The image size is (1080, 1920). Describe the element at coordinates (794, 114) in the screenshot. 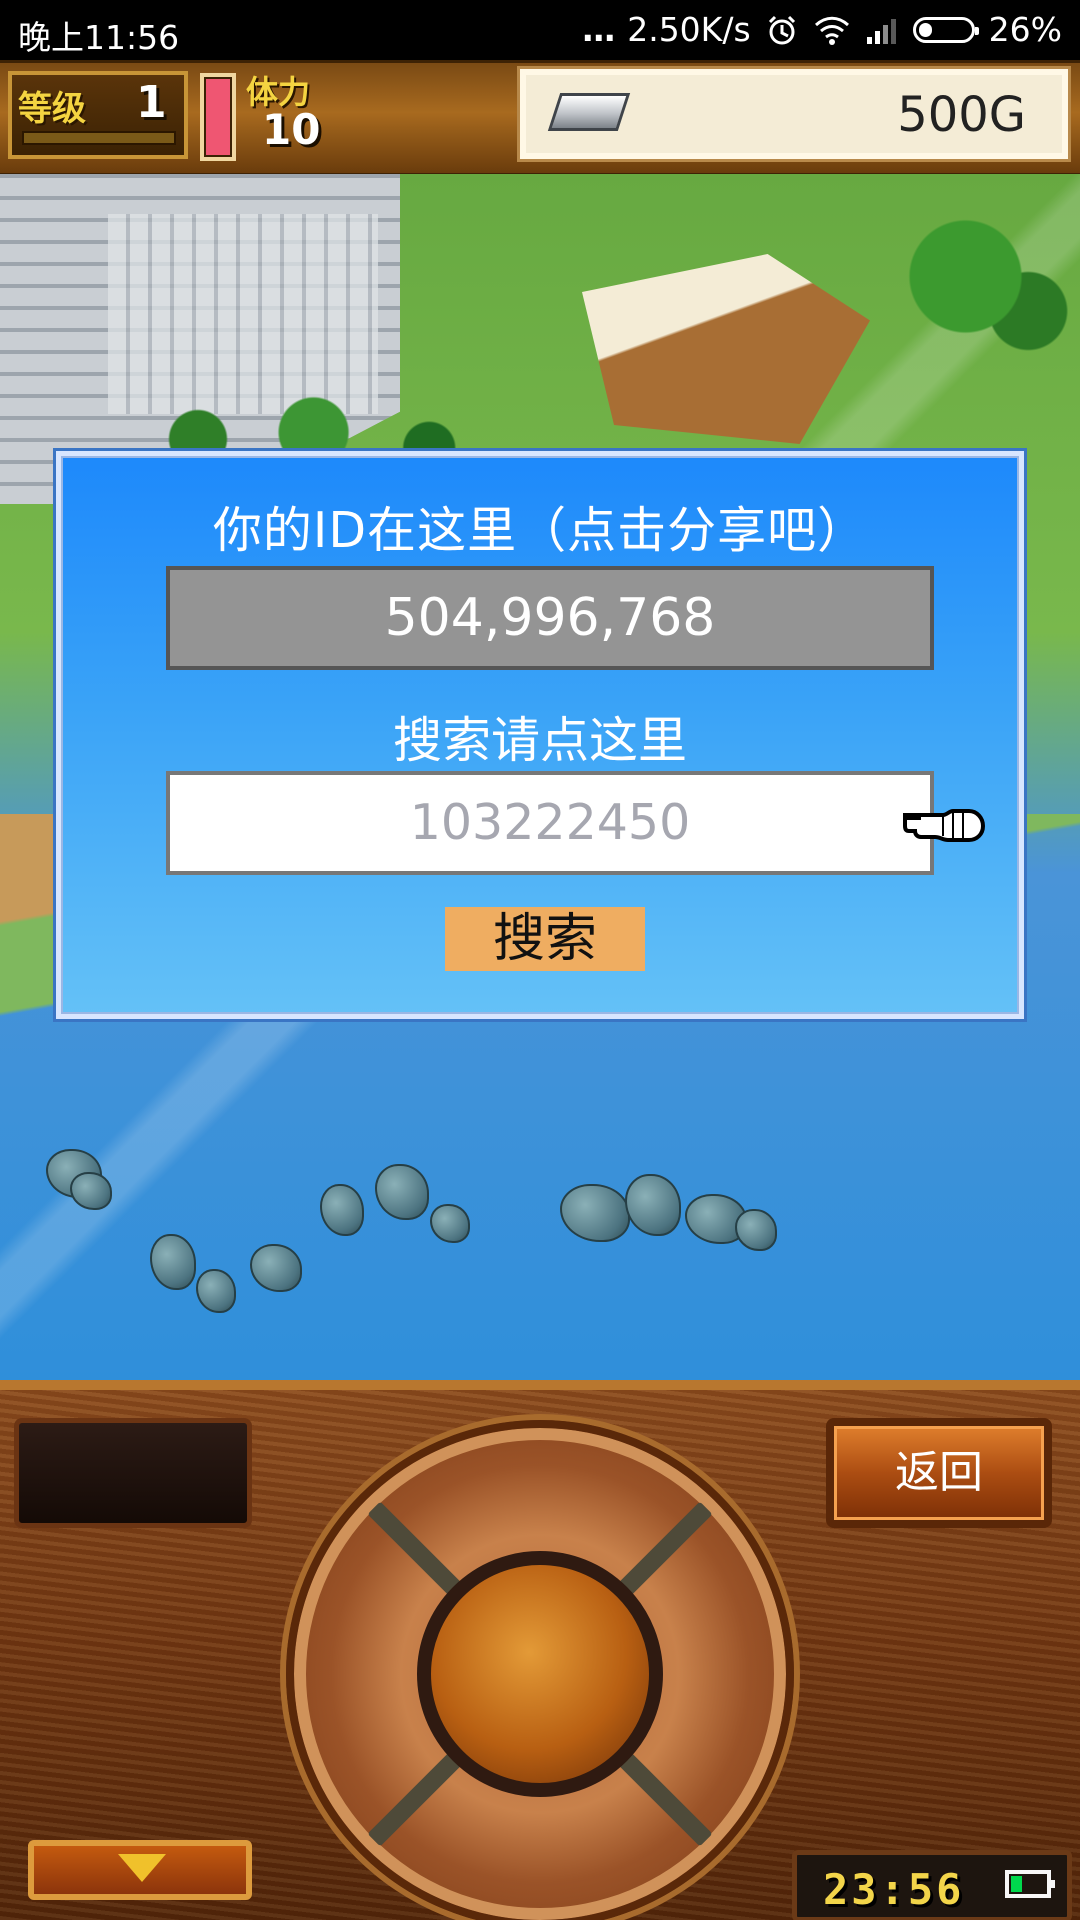

I see `gold-panel: 500G` at that location.